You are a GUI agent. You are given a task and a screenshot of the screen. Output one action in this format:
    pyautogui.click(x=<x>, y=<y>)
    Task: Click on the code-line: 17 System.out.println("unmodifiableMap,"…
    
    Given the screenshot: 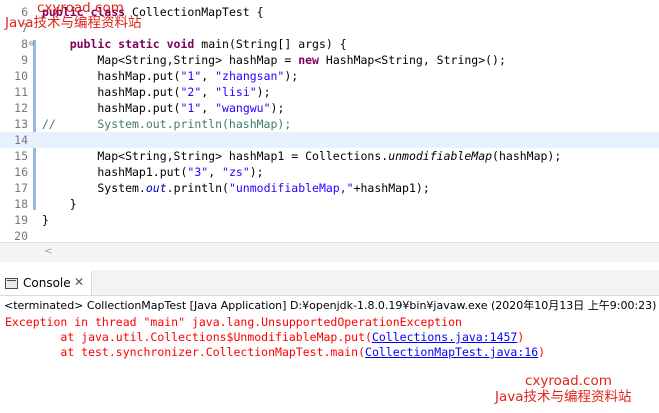 What is the action you would take?
    pyautogui.click(x=329, y=188)
    